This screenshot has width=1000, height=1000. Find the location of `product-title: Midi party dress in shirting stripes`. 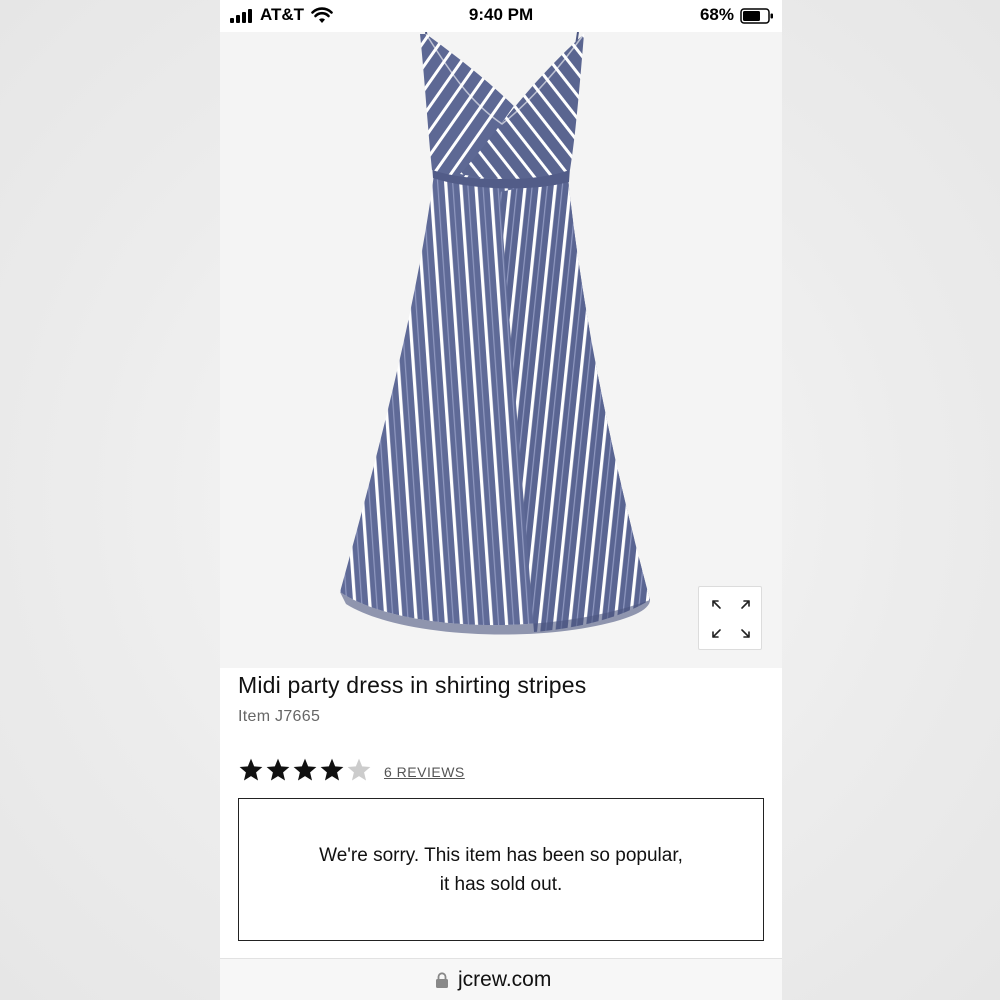

product-title: Midi party dress in shirting stripes is located at coordinates (412, 685).